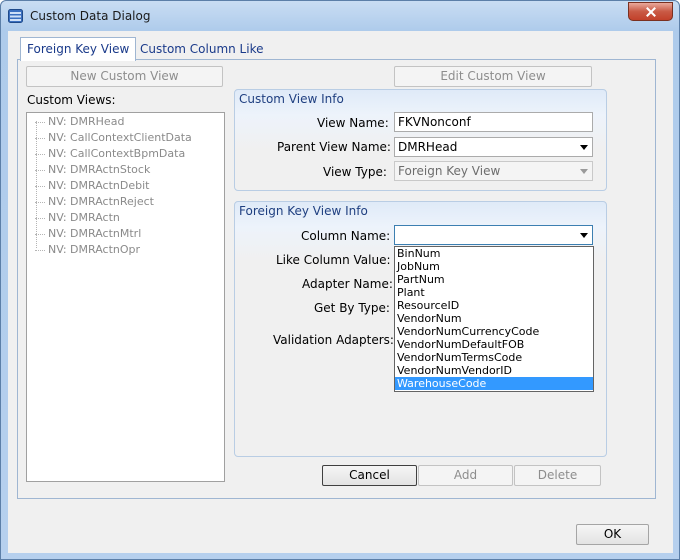 This screenshot has height=560, width=680. Describe the element at coordinates (494, 344) in the screenshot. I see `dropdown-option: VendorNumDefaultFOB` at that location.